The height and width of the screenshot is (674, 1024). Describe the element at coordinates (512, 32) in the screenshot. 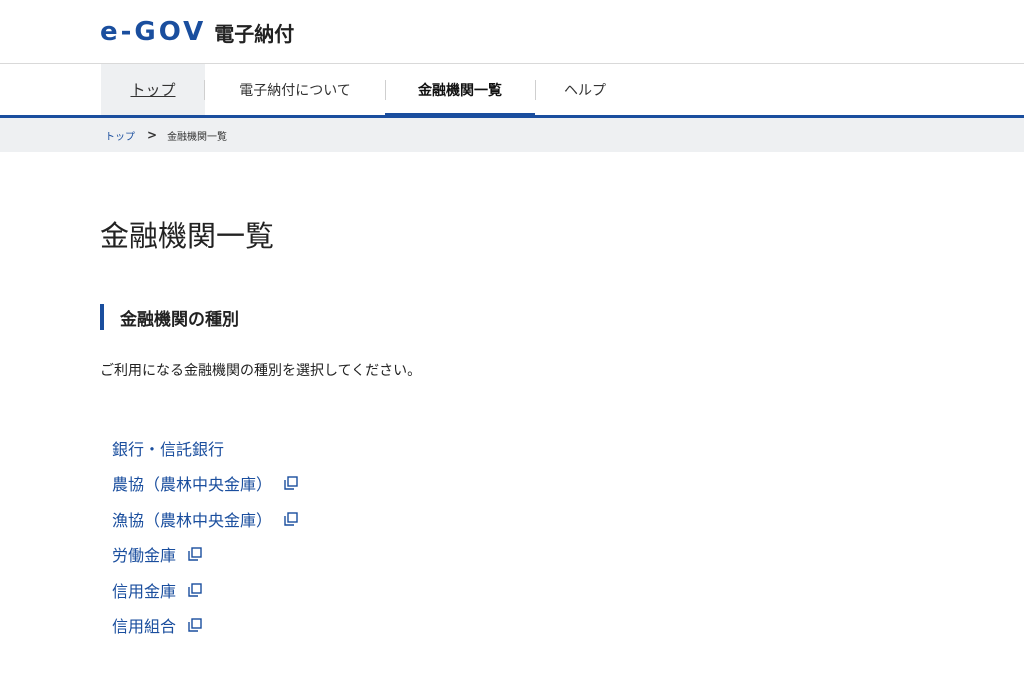

I see `site-header: e-GOV 電子納付` at that location.